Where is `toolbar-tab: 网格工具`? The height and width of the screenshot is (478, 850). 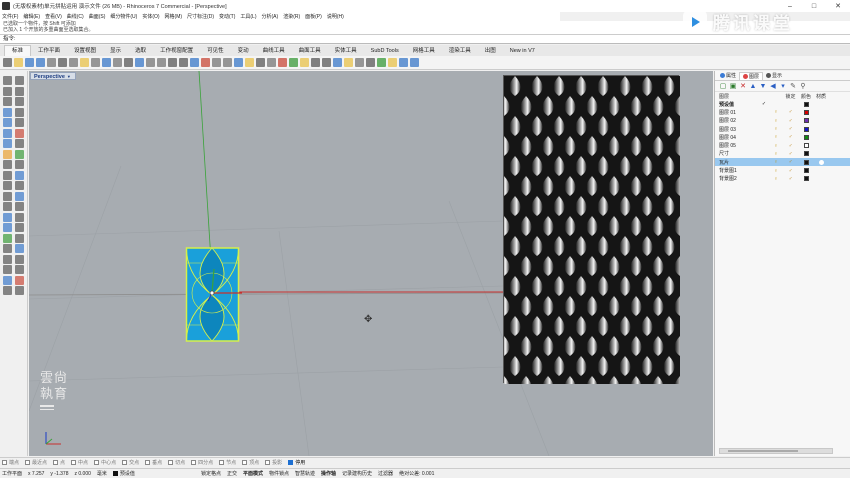 toolbar-tab: 网格工具 is located at coordinates (424, 51).